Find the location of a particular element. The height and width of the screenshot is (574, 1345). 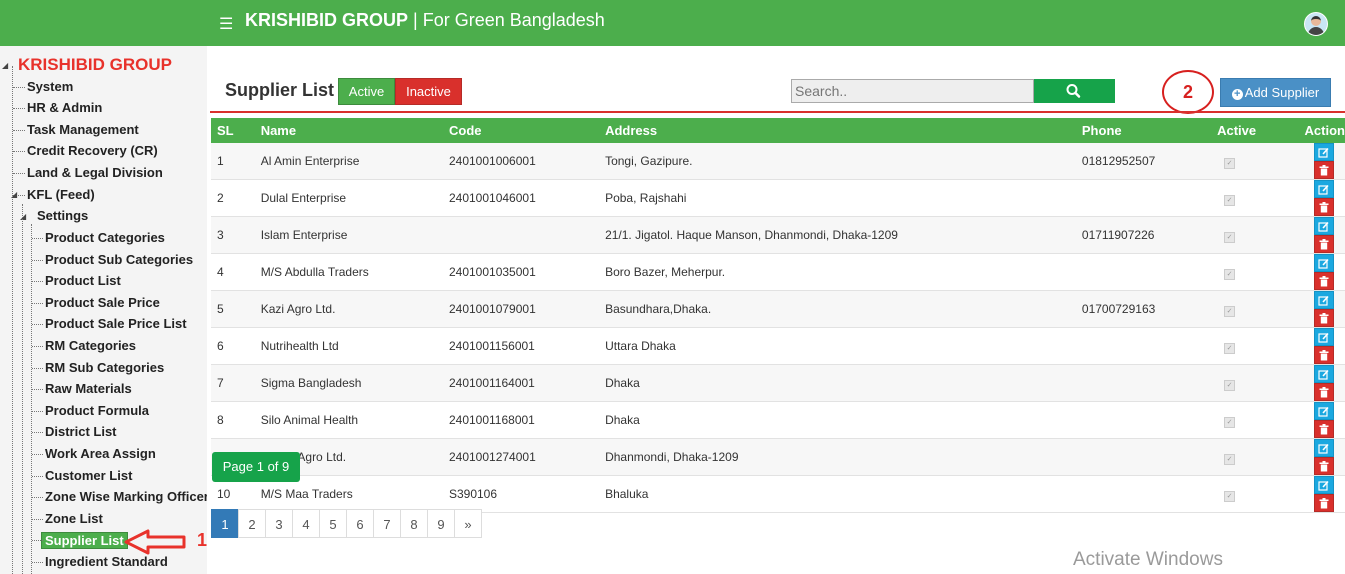

cell-name: Al Amin Enterprise is located at coordinates (348, 161).